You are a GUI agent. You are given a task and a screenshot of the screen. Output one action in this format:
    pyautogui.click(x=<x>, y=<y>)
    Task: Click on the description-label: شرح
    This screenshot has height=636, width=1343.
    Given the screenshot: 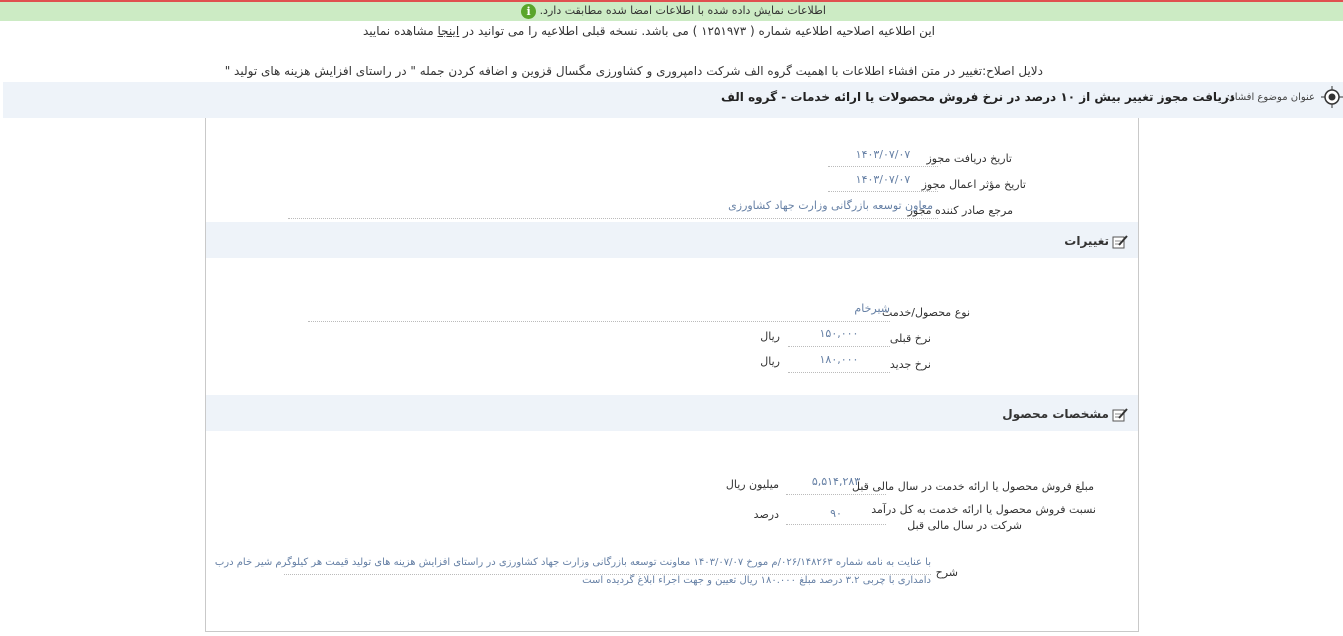 What is the action you would take?
    pyautogui.click(x=946, y=572)
    